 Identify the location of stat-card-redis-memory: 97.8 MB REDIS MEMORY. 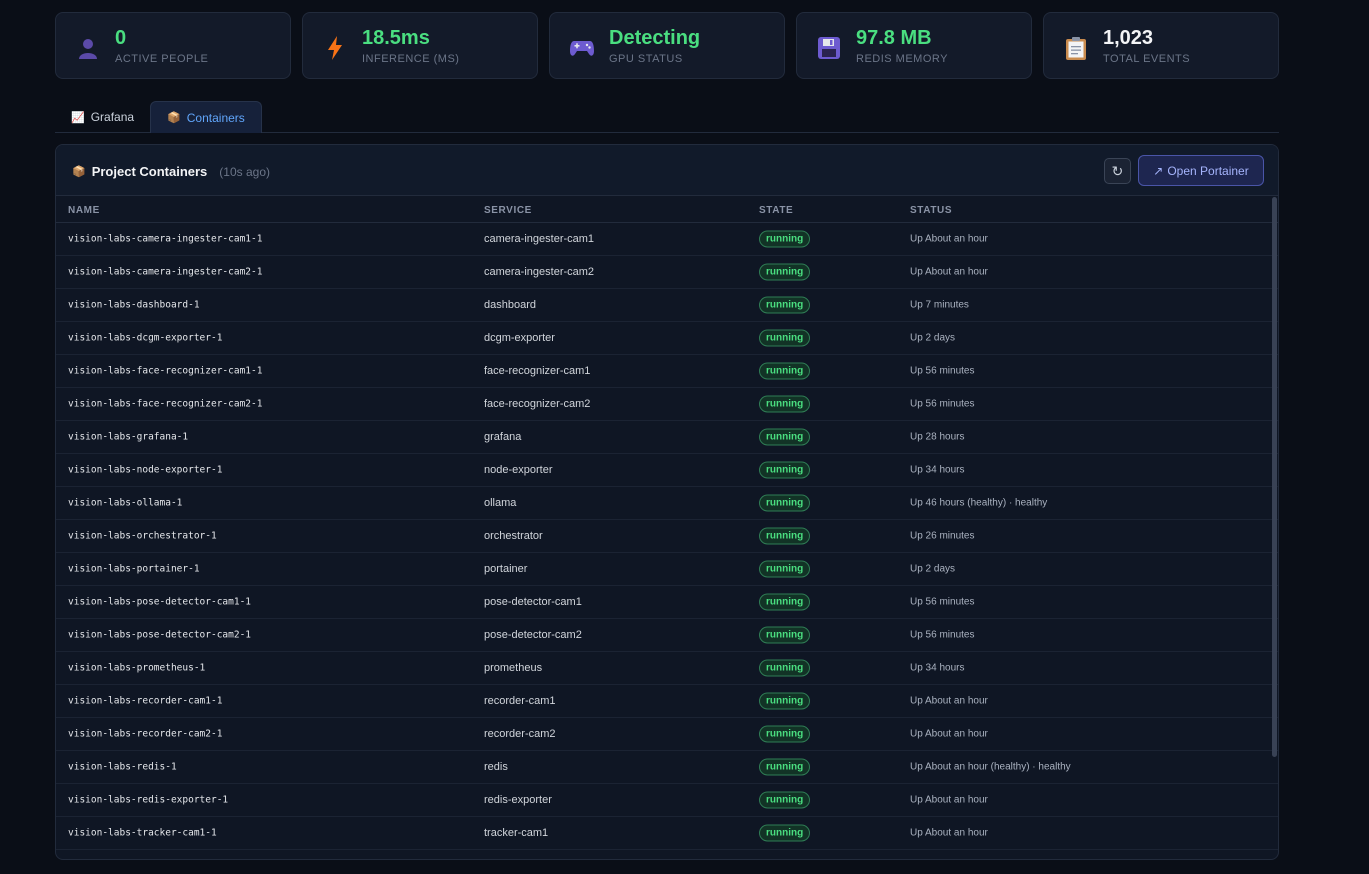
(914, 45).